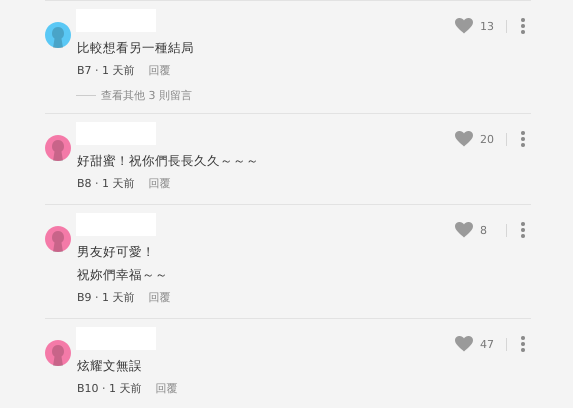 This screenshot has height=408, width=573. I want to click on floor-and-time: B8 · 1 天前, so click(106, 183).